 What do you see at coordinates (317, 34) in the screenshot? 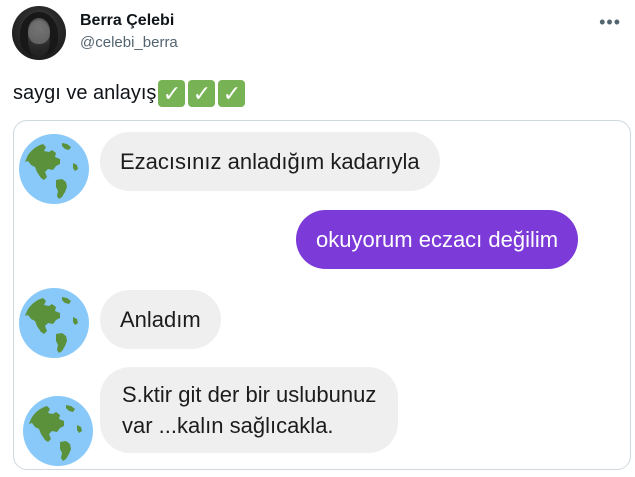
I see `tweet-header: Berra Çelebi @celebi_berra •••` at bounding box center [317, 34].